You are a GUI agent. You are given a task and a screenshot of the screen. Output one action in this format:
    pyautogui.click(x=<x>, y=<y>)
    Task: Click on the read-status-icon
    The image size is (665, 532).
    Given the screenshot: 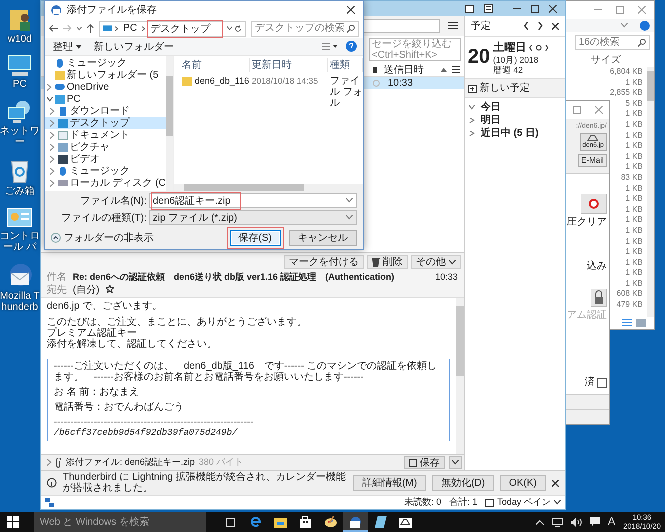 What is the action you would take?
    pyautogui.click(x=375, y=70)
    